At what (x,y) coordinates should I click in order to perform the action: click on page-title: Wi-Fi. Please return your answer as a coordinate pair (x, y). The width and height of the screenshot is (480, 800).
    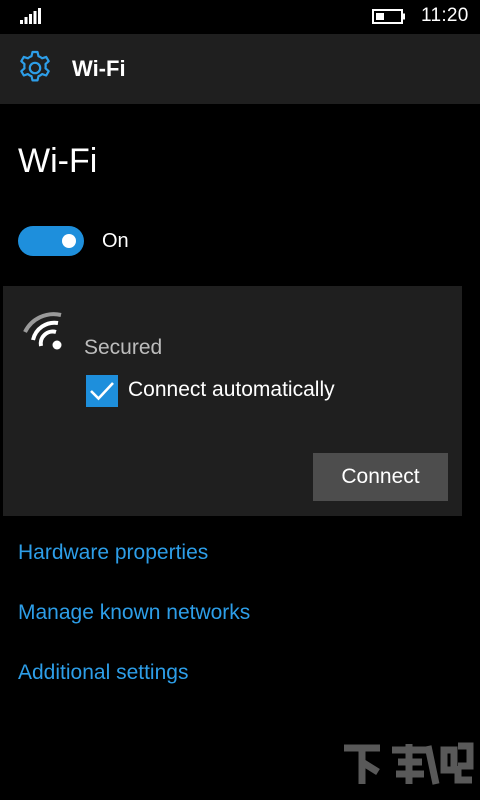
    Looking at the image, I should click on (58, 161).